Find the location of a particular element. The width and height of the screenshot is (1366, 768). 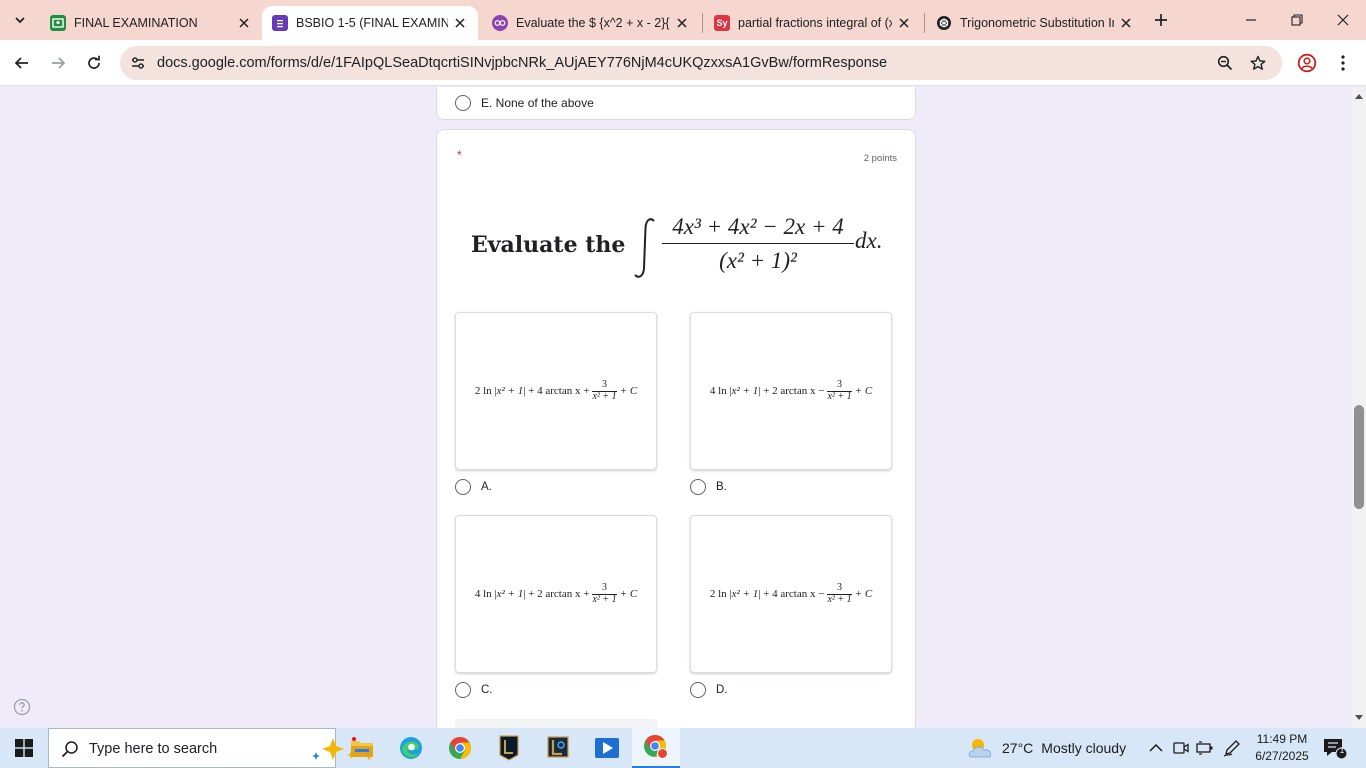

chevron-up-icon is located at coordinates (1156, 747).